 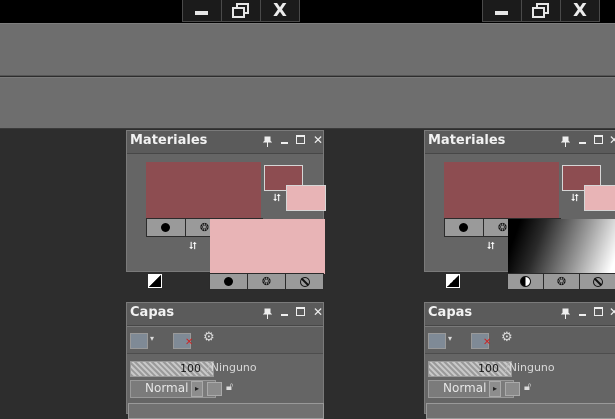 What do you see at coordinates (307, 103) in the screenshot?
I see `tool-options-toolbar` at bounding box center [307, 103].